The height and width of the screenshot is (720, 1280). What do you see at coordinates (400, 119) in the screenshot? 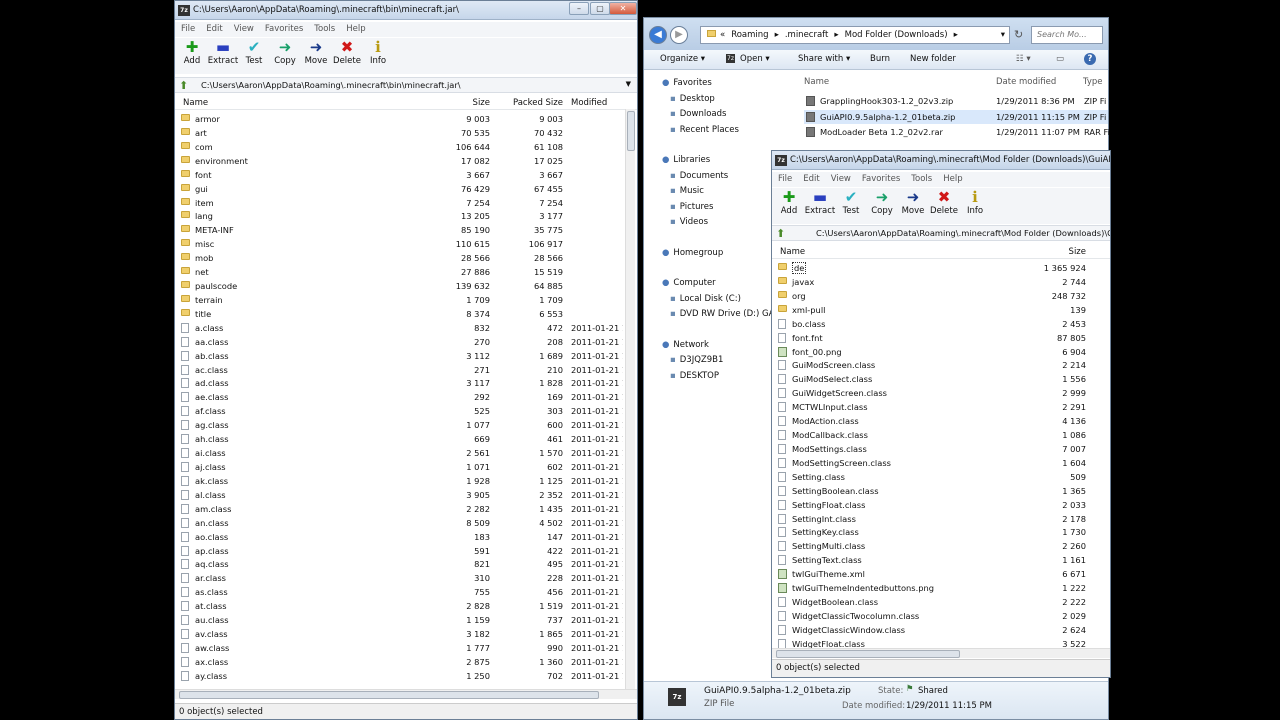
I see `table-row: armor 9 003 9 003` at bounding box center [400, 119].